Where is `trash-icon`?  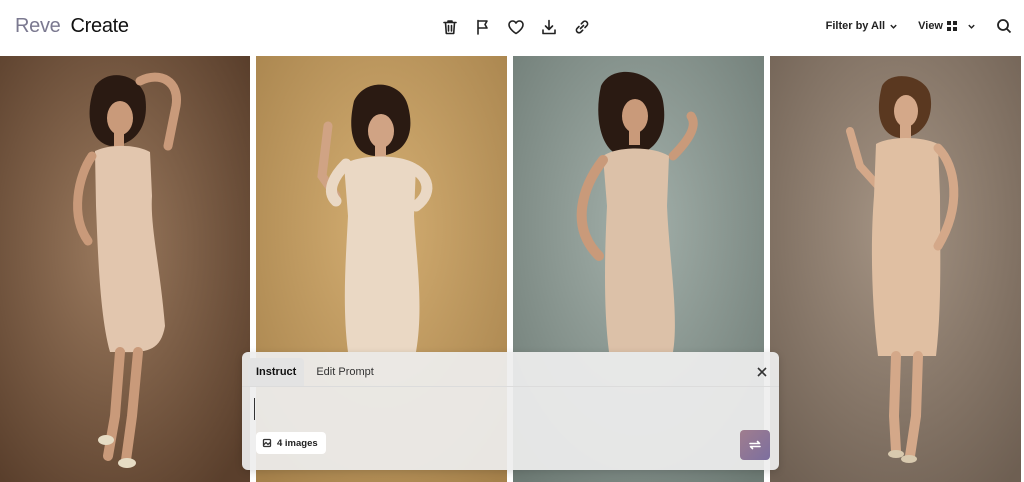 trash-icon is located at coordinates (450, 27).